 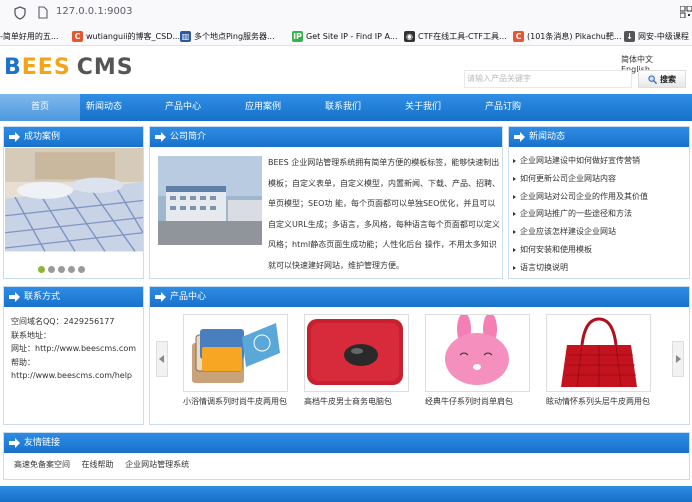 I want to click on news-item: 企业网站推广的一些途径和方法, so click(x=580, y=214).